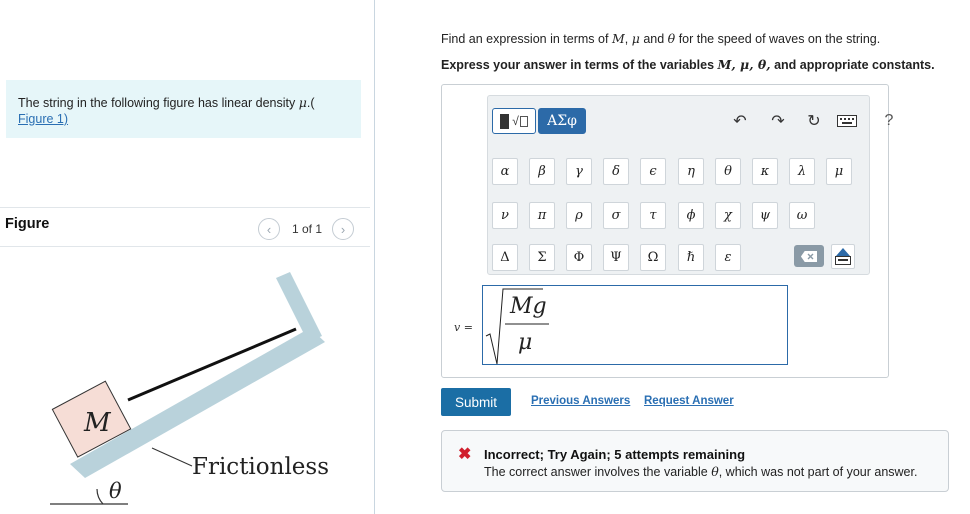 This screenshot has width=970, height=514. Describe the element at coordinates (542, 215) in the screenshot. I see `symbol-pi: π` at that location.